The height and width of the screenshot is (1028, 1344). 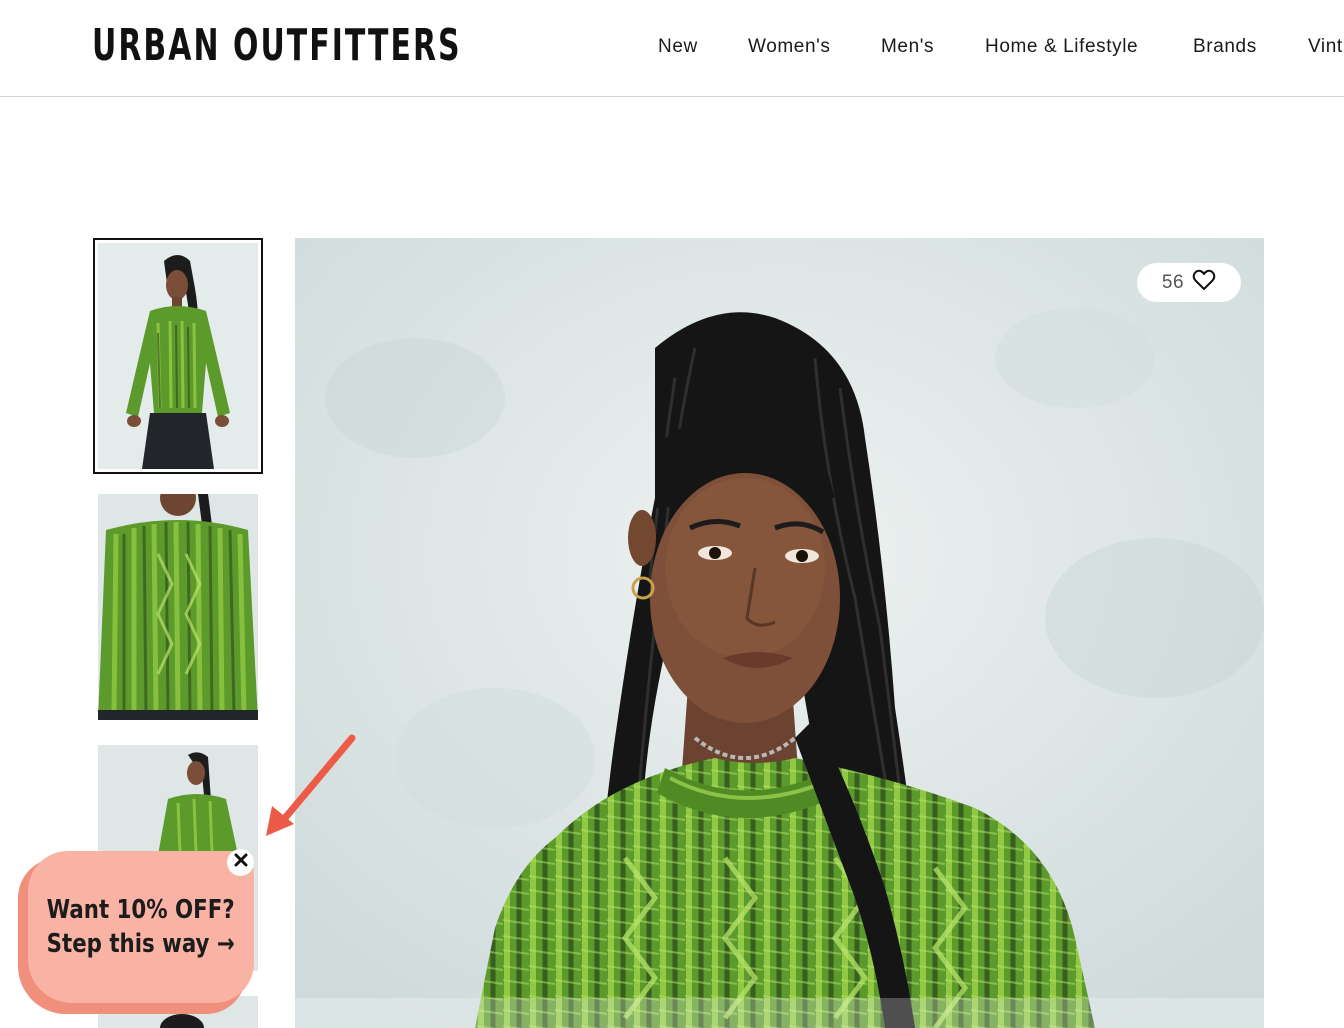 I want to click on brand-logo: URBAN OUTFITTERS, so click(x=277, y=46).